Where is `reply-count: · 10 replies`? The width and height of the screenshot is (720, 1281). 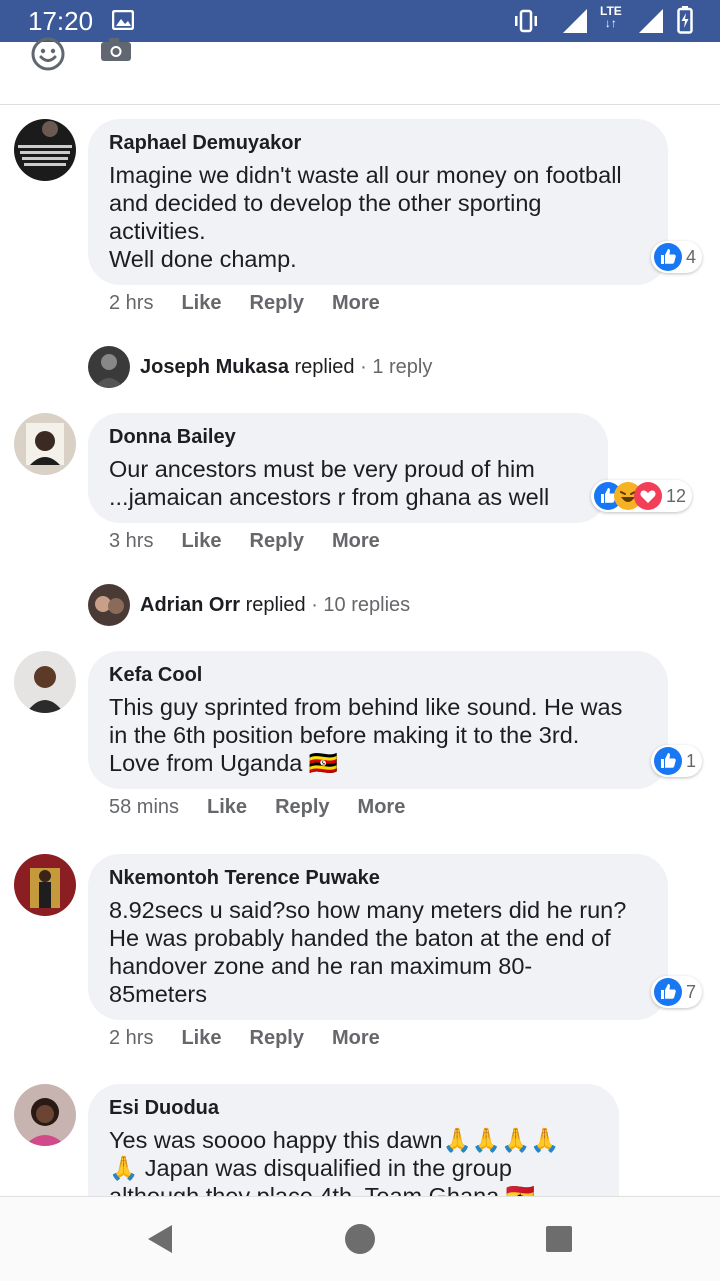
reply-count: · 10 replies is located at coordinates (358, 605).